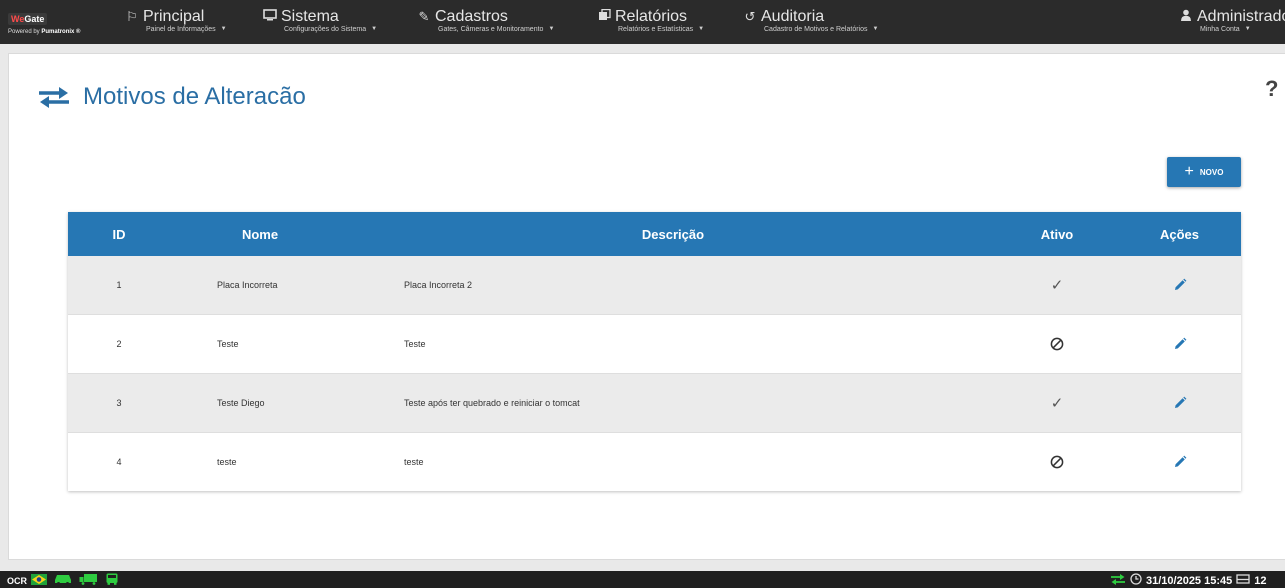 The width and height of the screenshot is (1285, 588). What do you see at coordinates (310, 16) in the screenshot?
I see `nav-sistema-label: Sistema` at bounding box center [310, 16].